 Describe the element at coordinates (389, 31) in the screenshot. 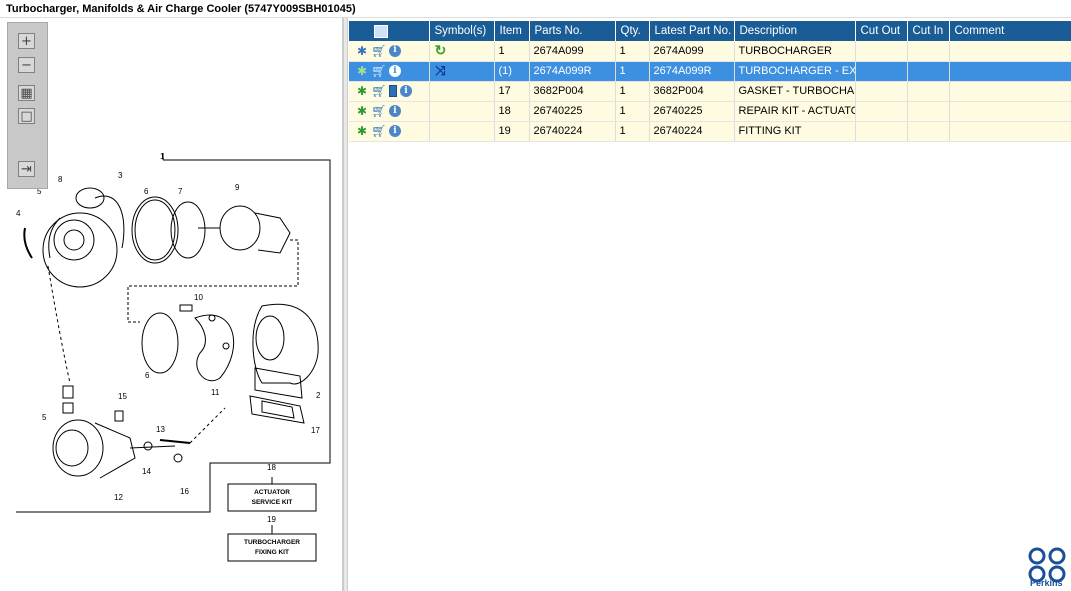

I see `column-header-actions` at that location.